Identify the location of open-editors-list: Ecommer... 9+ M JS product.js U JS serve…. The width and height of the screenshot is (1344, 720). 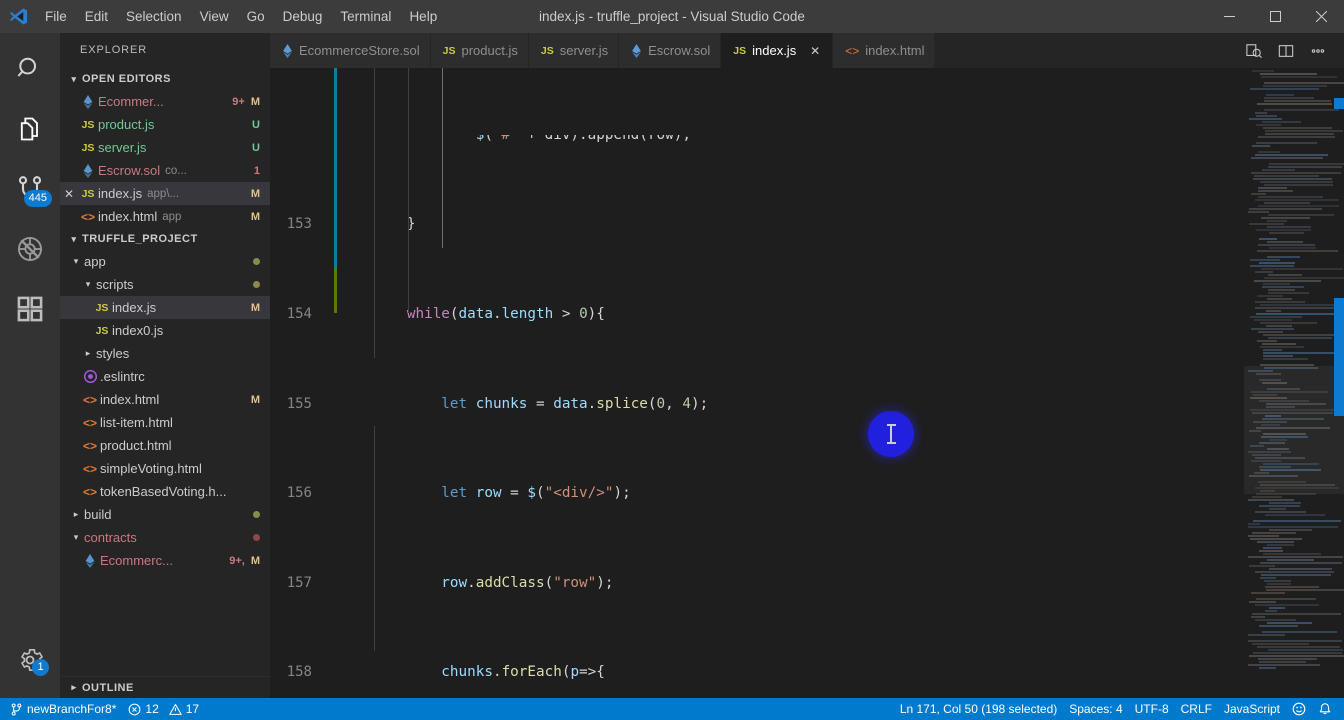
(165, 159).